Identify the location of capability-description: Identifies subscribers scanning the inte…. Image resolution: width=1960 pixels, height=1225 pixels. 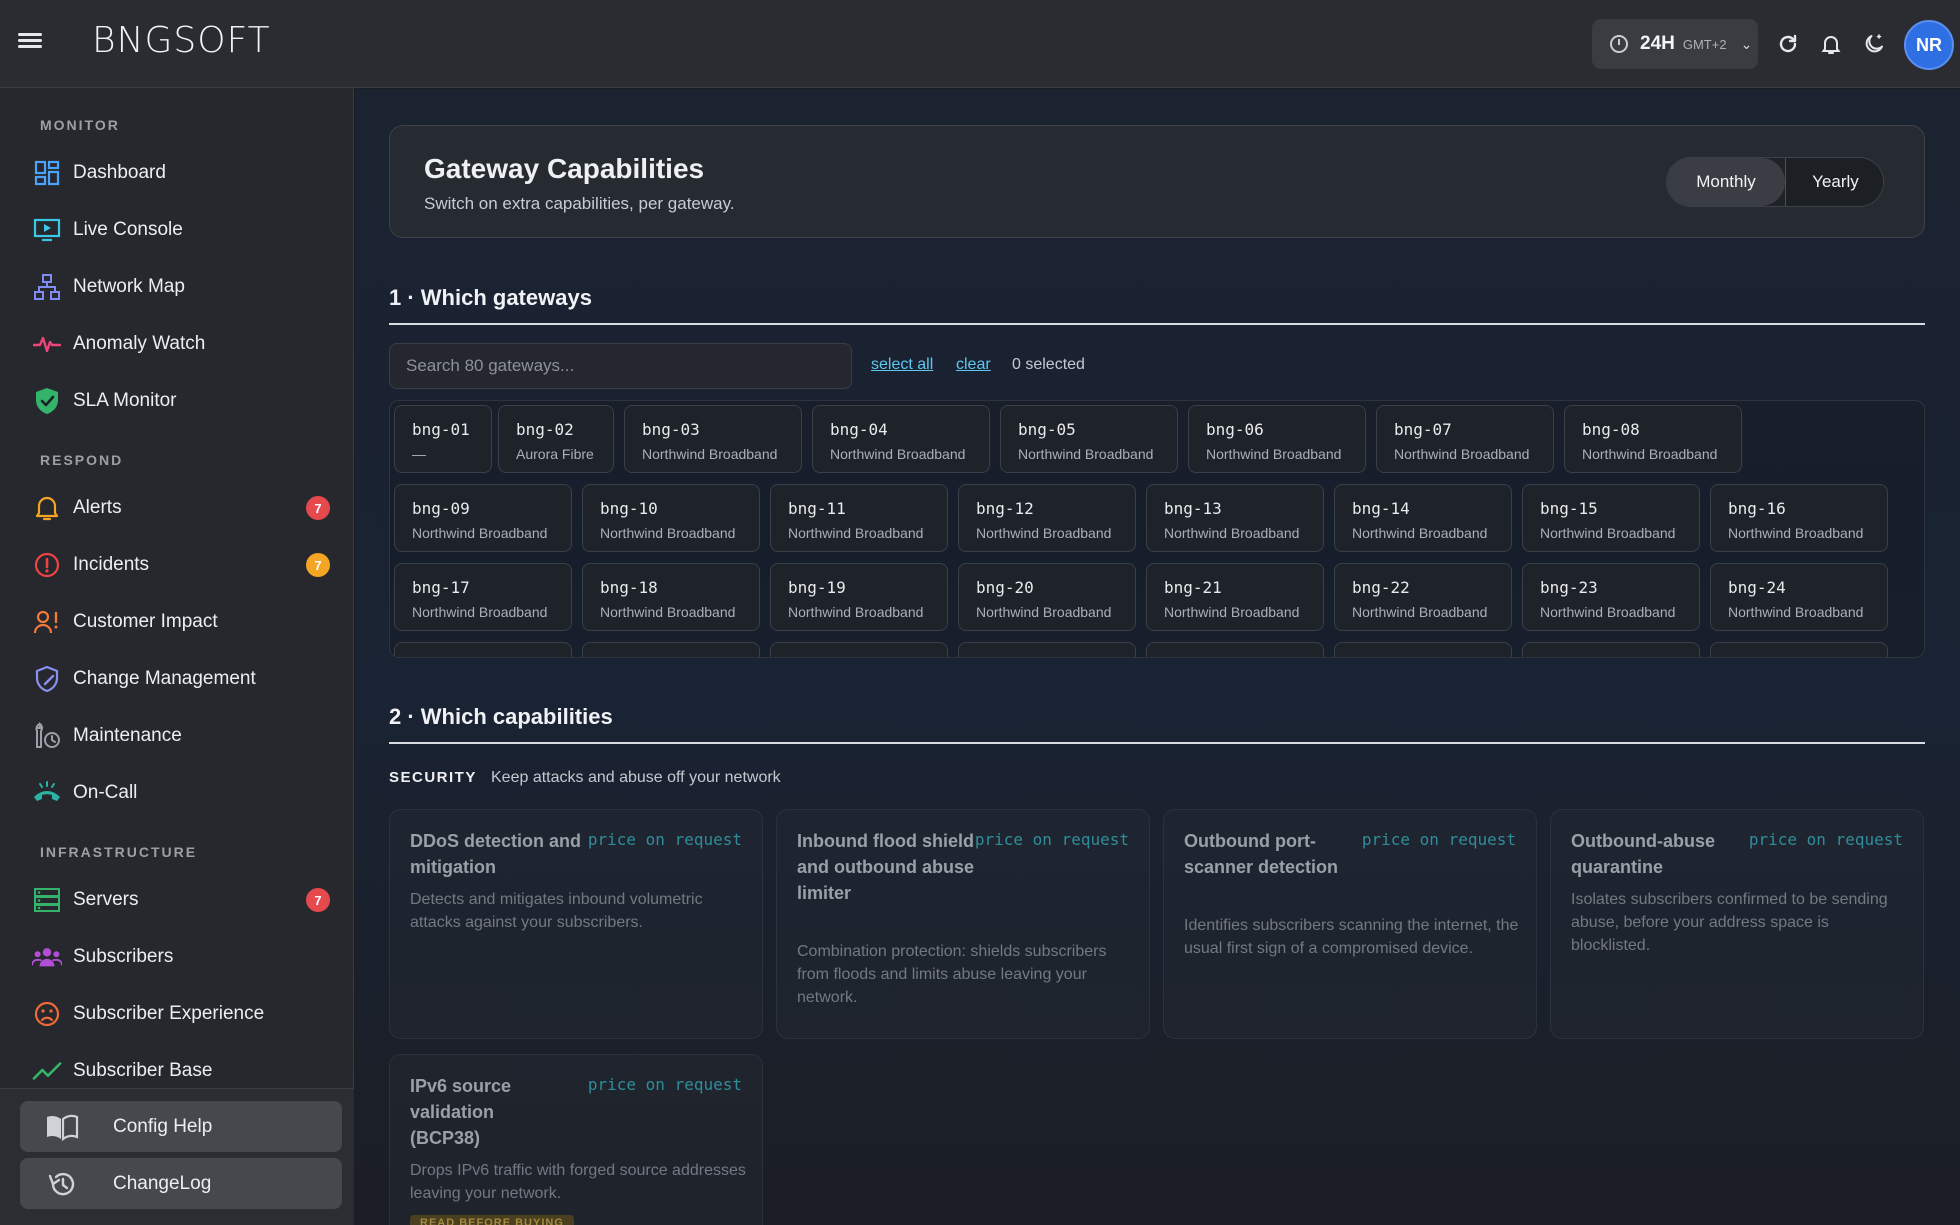
(1351, 937).